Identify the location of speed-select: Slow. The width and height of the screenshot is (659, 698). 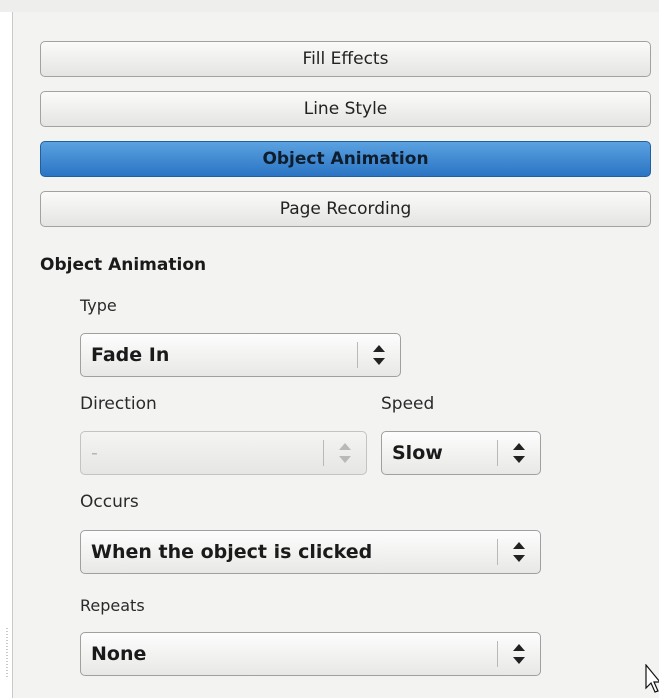
(461, 453).